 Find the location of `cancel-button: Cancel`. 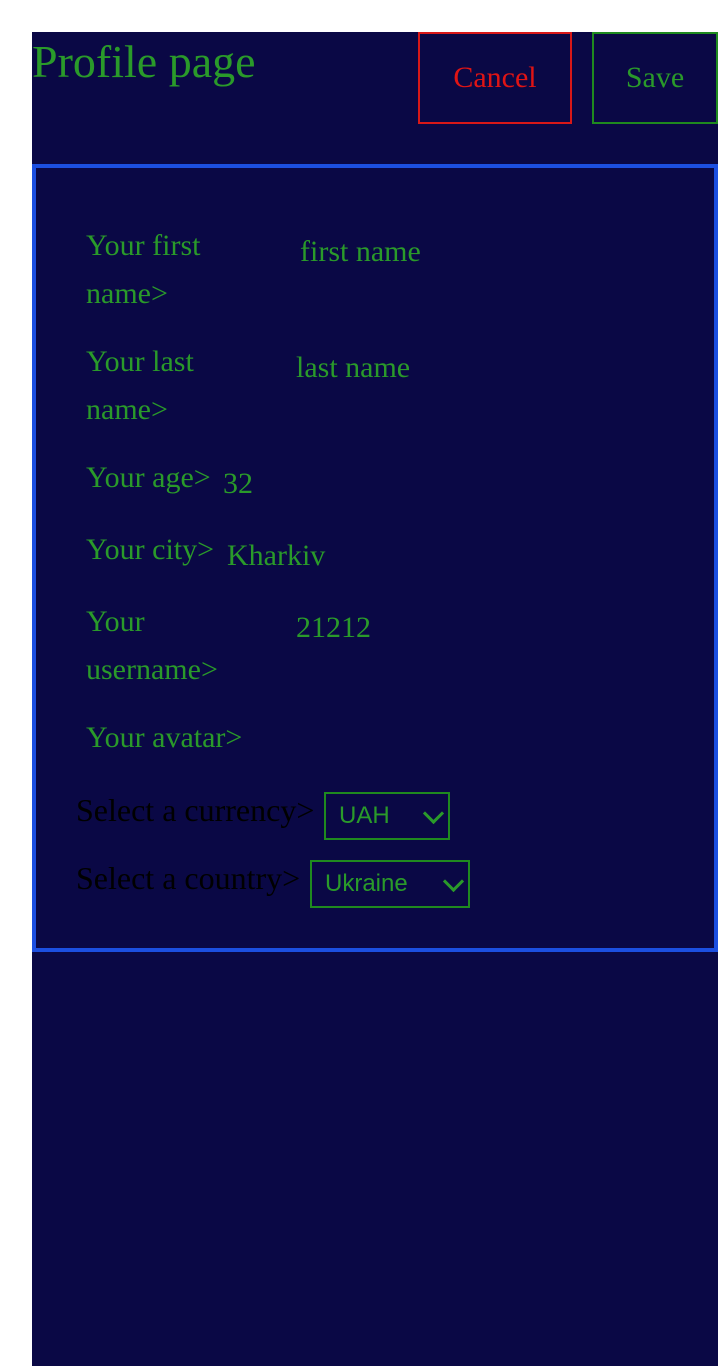

cancel-button: Cancel is located at coordinates (495, 78).